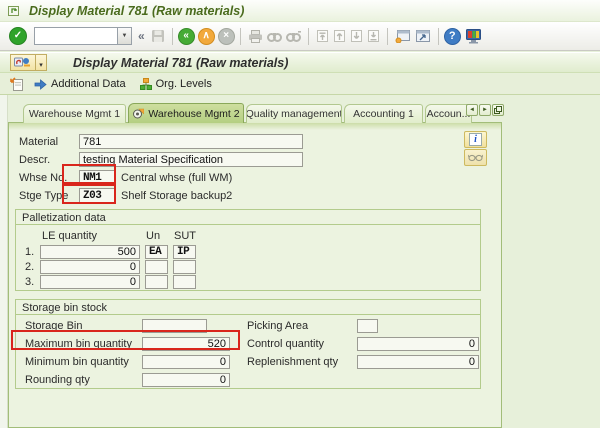 The height and width of the screenshot is (428, 600). What do you see at coordinates (44, 196) in the screenshot?
I see `stge-type-label: Stge Type` at bounding box center [44, 196].